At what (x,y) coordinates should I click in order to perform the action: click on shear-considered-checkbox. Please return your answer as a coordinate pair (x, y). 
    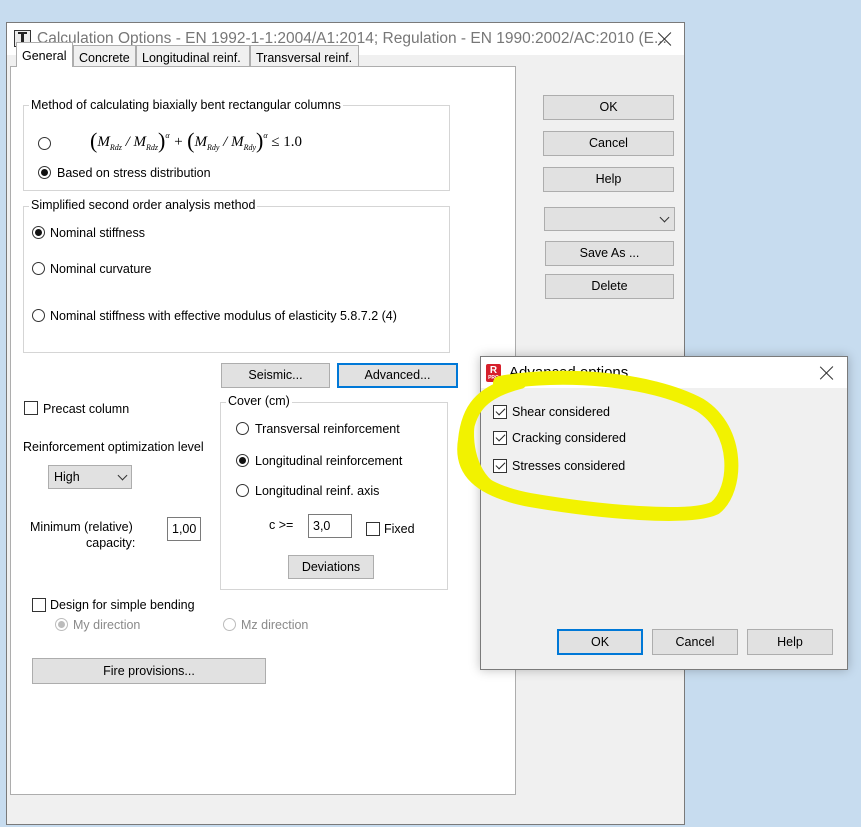
    Looking at the image, I should click on (500, 412).